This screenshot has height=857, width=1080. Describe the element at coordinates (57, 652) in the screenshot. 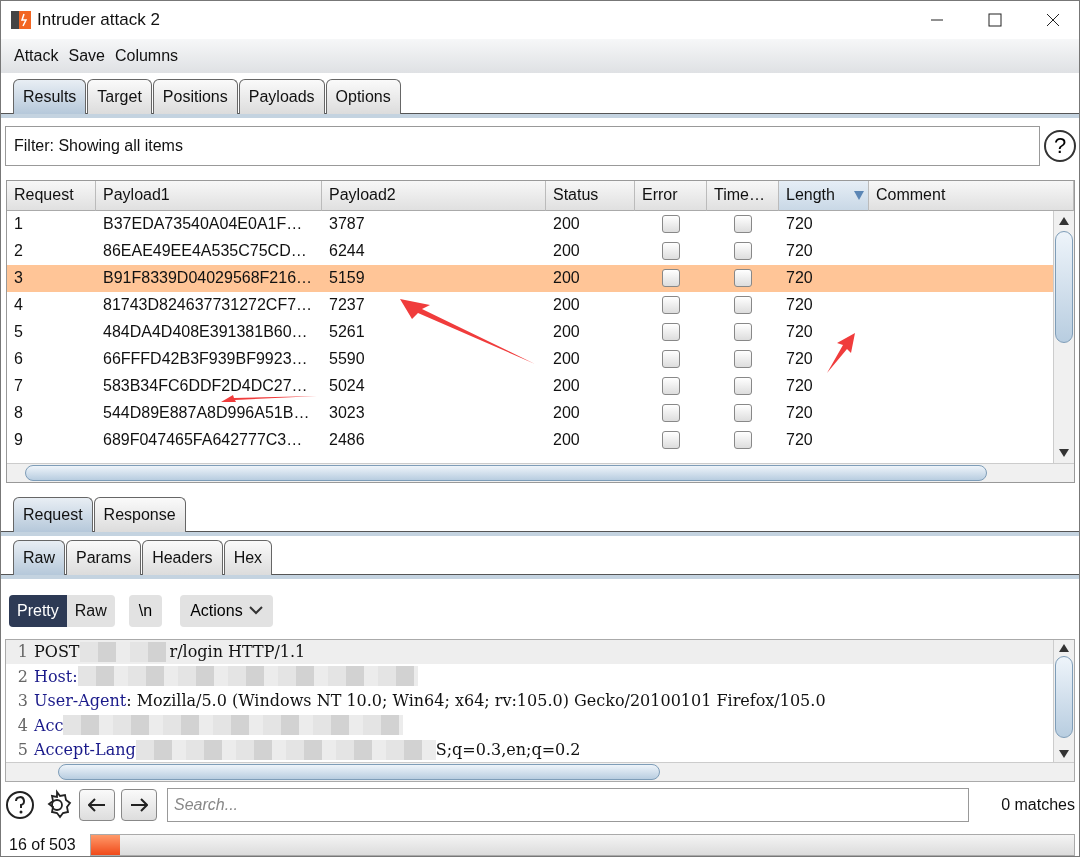

I see `code-text: POST` at that location.